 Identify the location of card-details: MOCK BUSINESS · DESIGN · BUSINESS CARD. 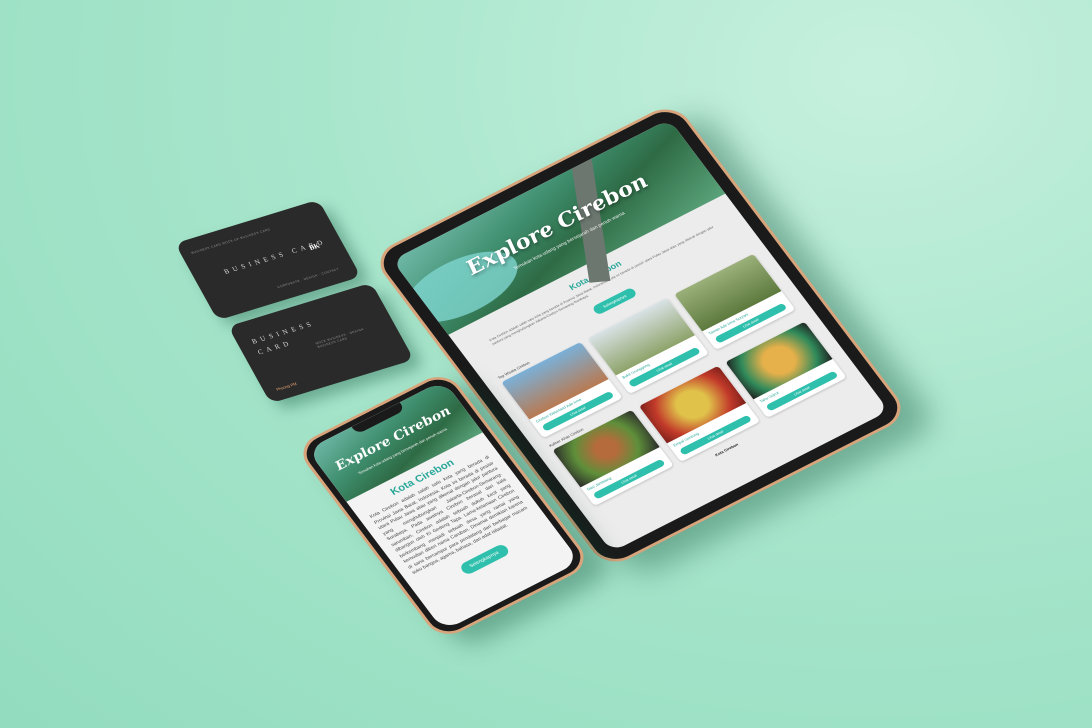
(341, 337).